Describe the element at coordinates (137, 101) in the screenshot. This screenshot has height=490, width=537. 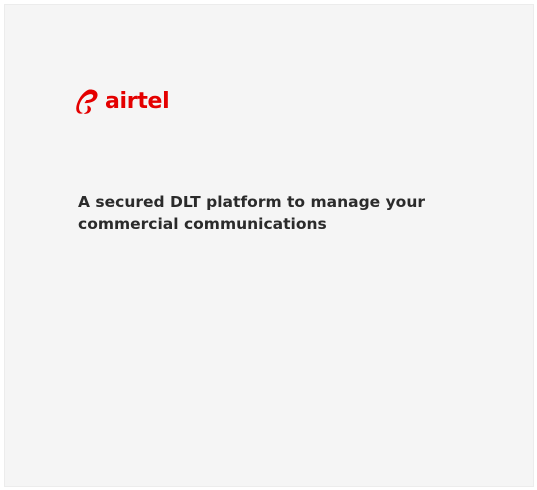
I see `brand-name: airtel` at that location.